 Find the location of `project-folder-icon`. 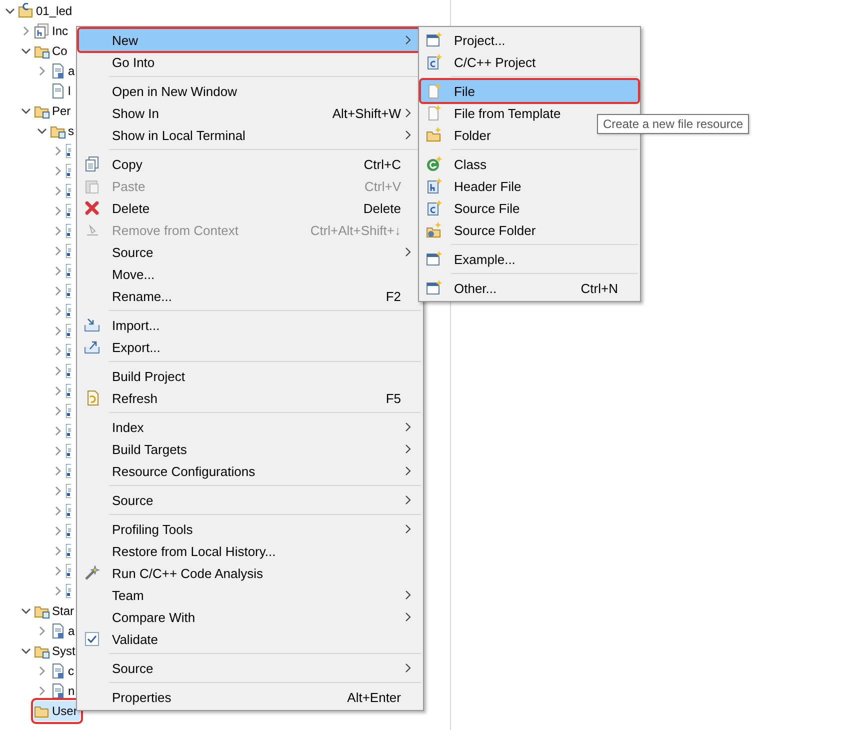

project-folder-icon is located at coordinates (26, 11).